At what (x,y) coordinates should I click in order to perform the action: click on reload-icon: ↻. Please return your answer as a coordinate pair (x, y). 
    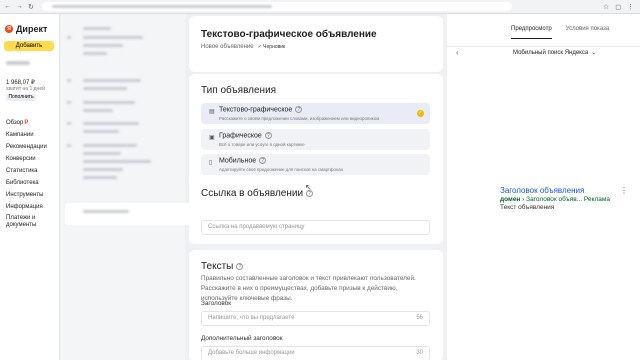
    Looking at the image, I should click on (31, 7).